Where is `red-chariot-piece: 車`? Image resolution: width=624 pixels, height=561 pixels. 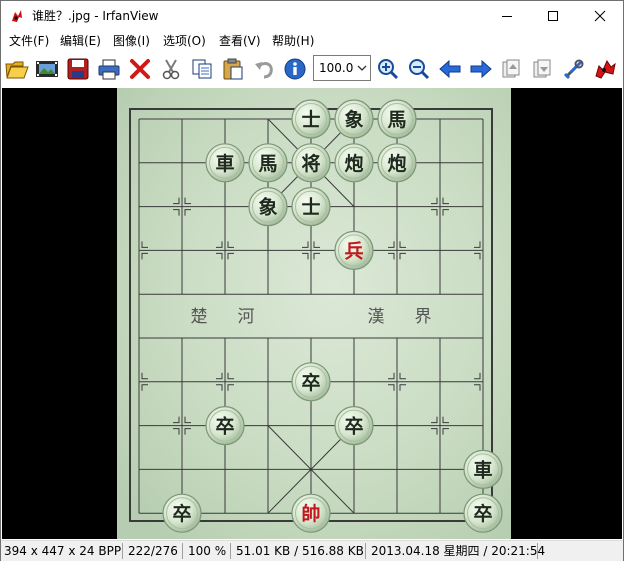
red-chariot-piece: 車 is located at coordinates (483, 469).